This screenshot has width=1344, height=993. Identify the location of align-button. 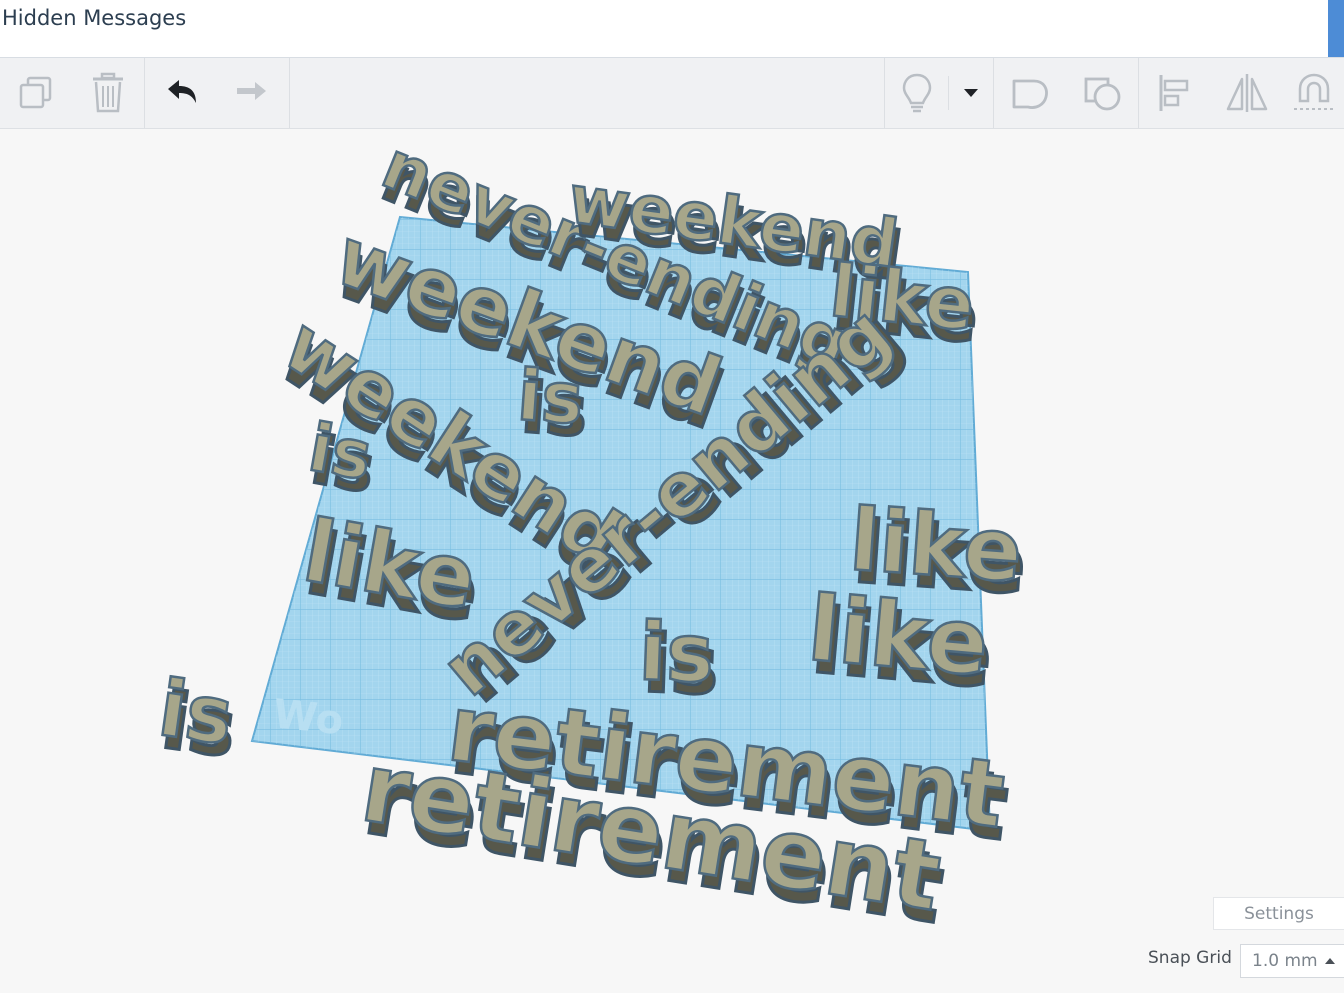
(1175, 93).